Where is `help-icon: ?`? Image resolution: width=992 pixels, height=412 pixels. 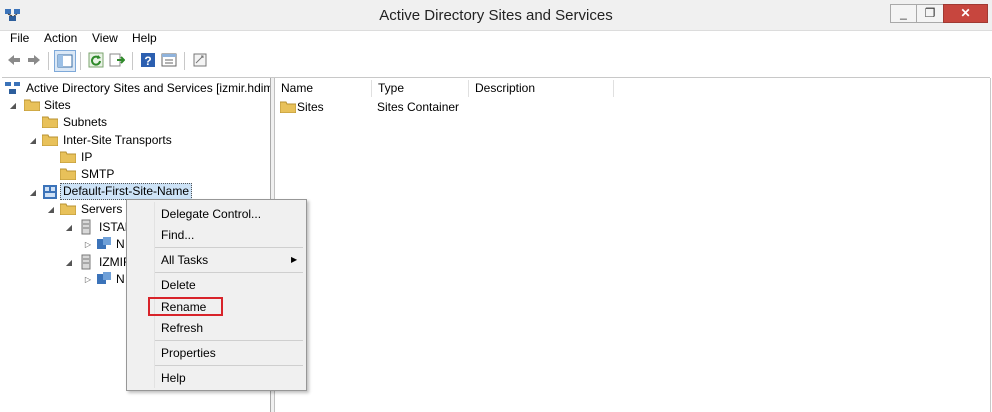
help-icon: ? is located at coordinates (148, 60).